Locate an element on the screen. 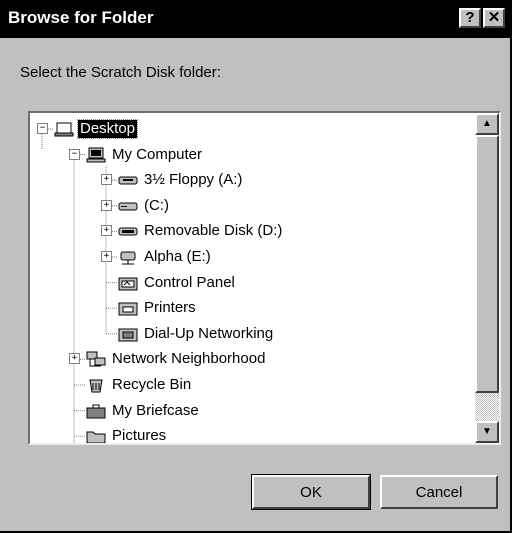 Image resolution: width=520 pixels, height=533 pixels. tree-item-label: My Briefcase is located at coordinates (155, 411).